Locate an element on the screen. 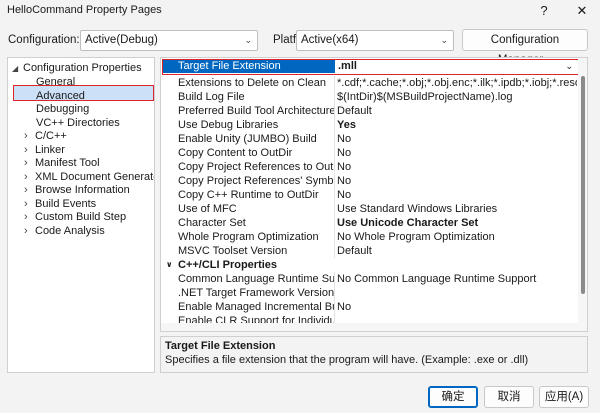 This screenshot has height=413, width=600. property-row: Enable Managed Incremental Build No is located at coordinates (369, 307).